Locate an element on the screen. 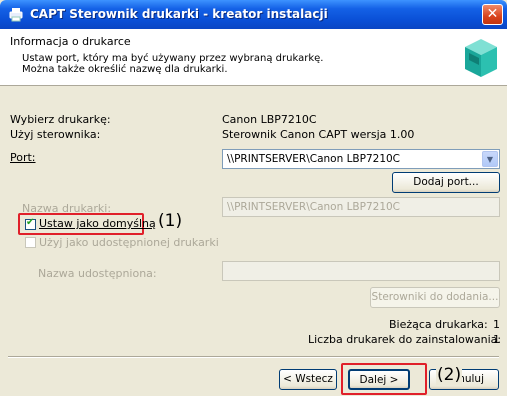  driver-value: Sterownik Canon CAPT wersja 1.00 is located at coordinates (318, 134).